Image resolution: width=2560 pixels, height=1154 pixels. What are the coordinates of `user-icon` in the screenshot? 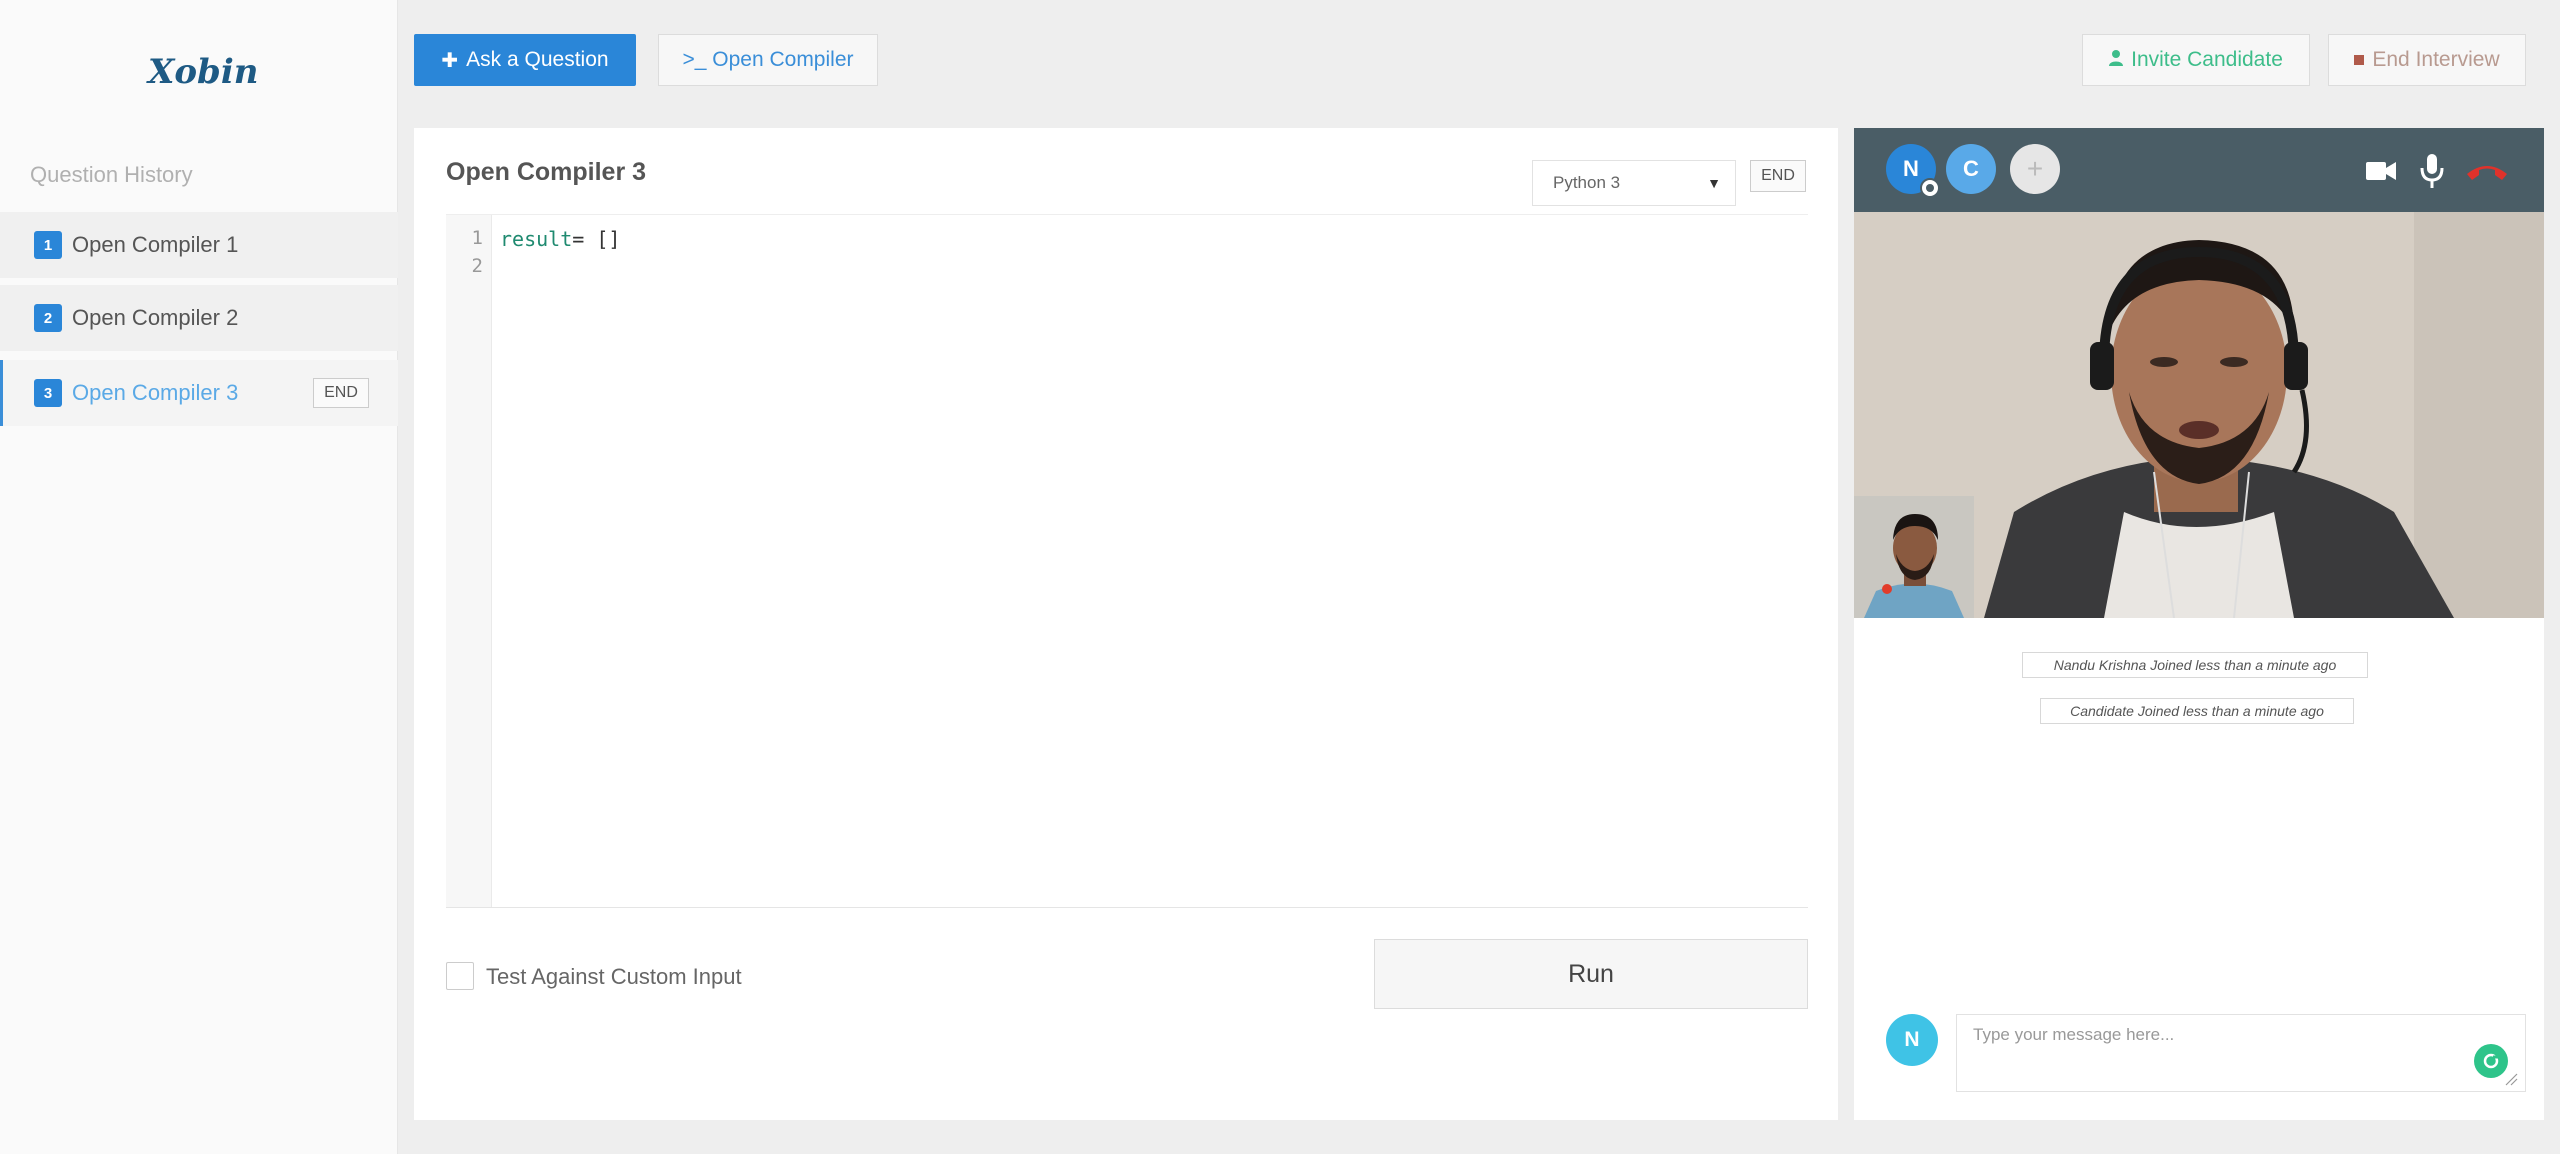 It's located at (2116, 60).